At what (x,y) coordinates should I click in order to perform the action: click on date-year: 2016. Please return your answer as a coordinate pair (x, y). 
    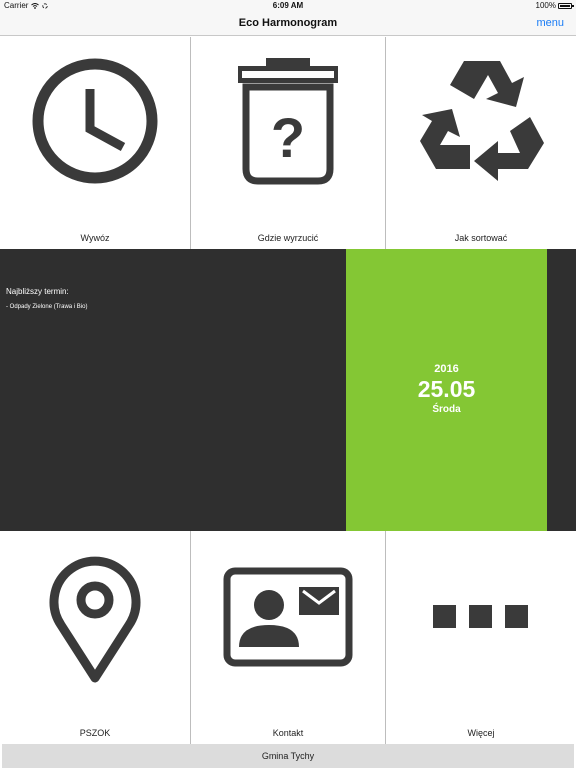
    Looking at the image, I should click on (446, 369).